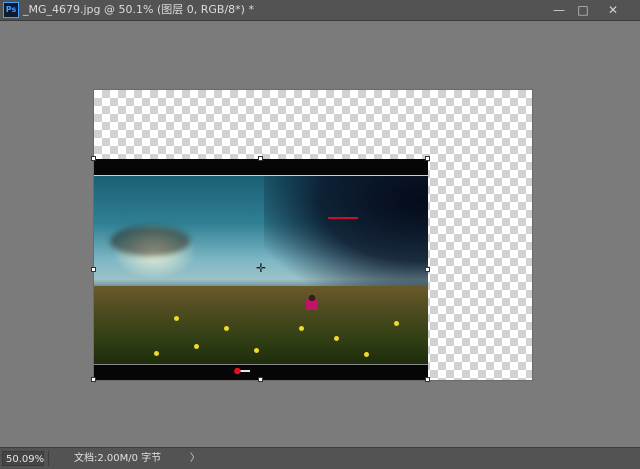 This screenshot has width=640, height=469. I want to click on photoshop-logo-icon: Ps, so click(11, 10).